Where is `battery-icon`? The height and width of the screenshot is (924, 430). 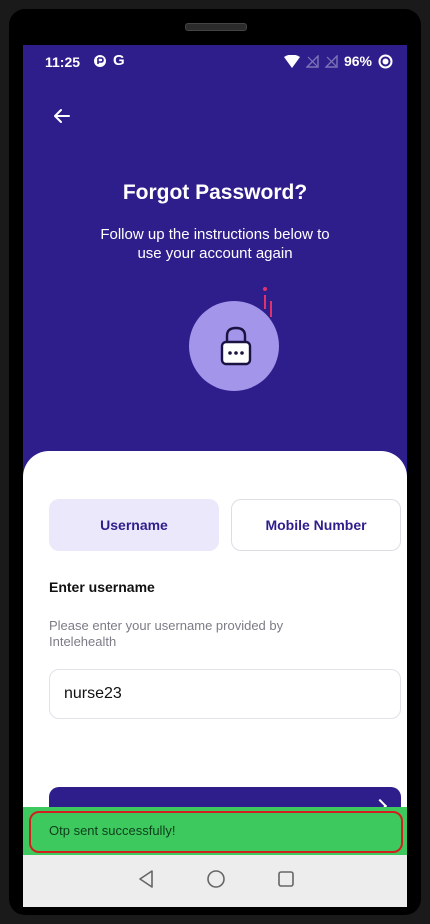 battery-icon is located at coordinates (385, 61).